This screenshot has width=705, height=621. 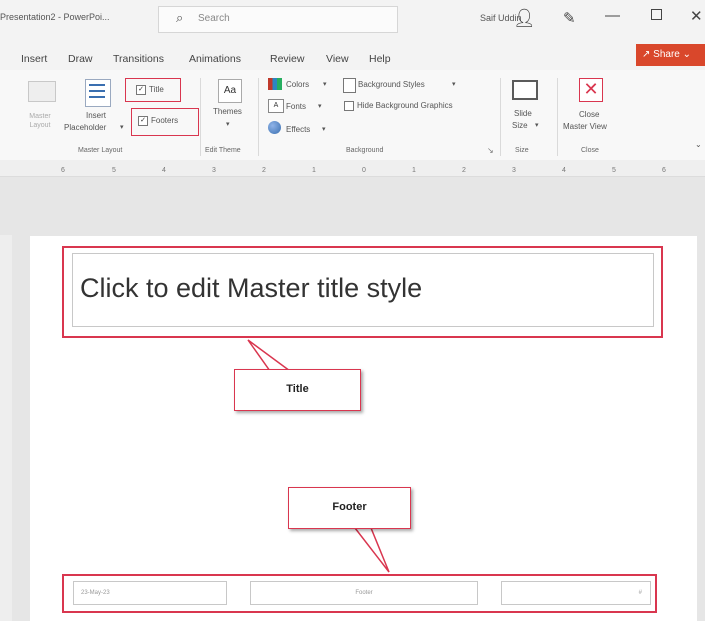 I want to click on footer-slide-number-placeholder: #, so click(x=576, y=593).